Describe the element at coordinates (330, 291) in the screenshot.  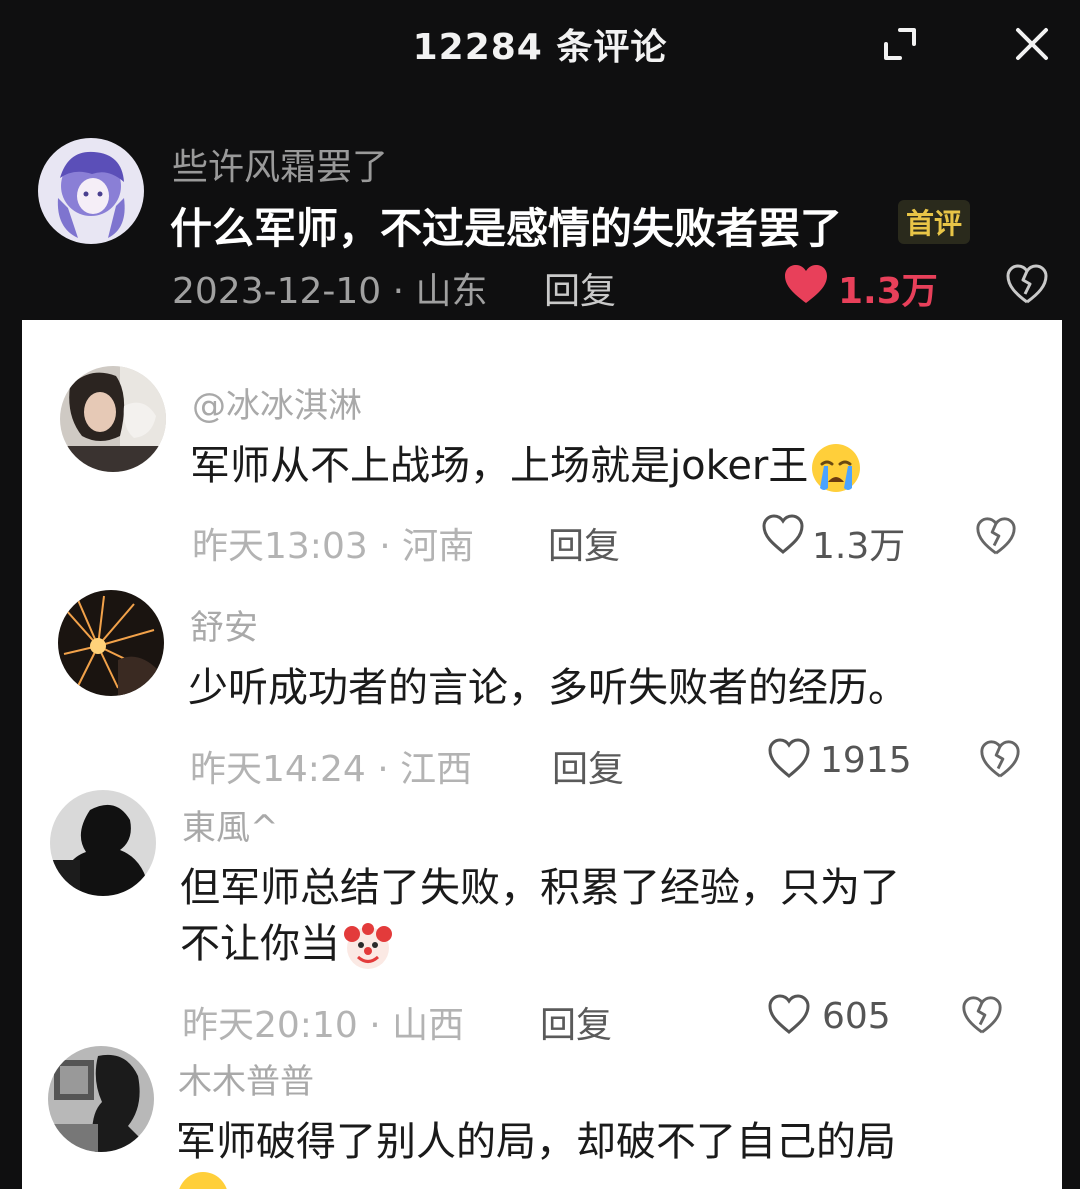
I see `comment-meta: 2023-12-10 · 山东` at that location.